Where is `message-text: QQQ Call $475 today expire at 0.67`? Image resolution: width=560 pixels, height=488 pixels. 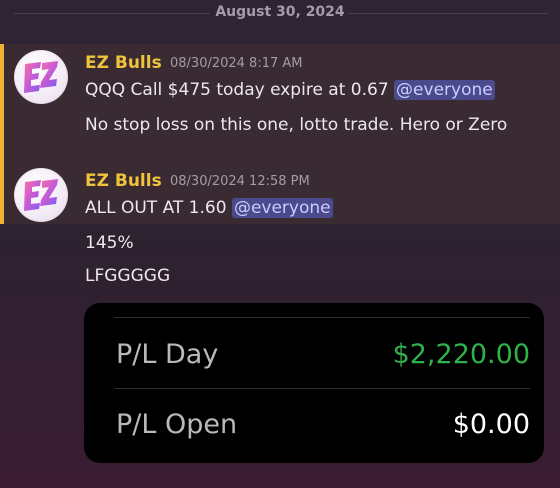
message-text: QQQ Call $475 today expire at 0.67 is located at coordinates (240, 90).